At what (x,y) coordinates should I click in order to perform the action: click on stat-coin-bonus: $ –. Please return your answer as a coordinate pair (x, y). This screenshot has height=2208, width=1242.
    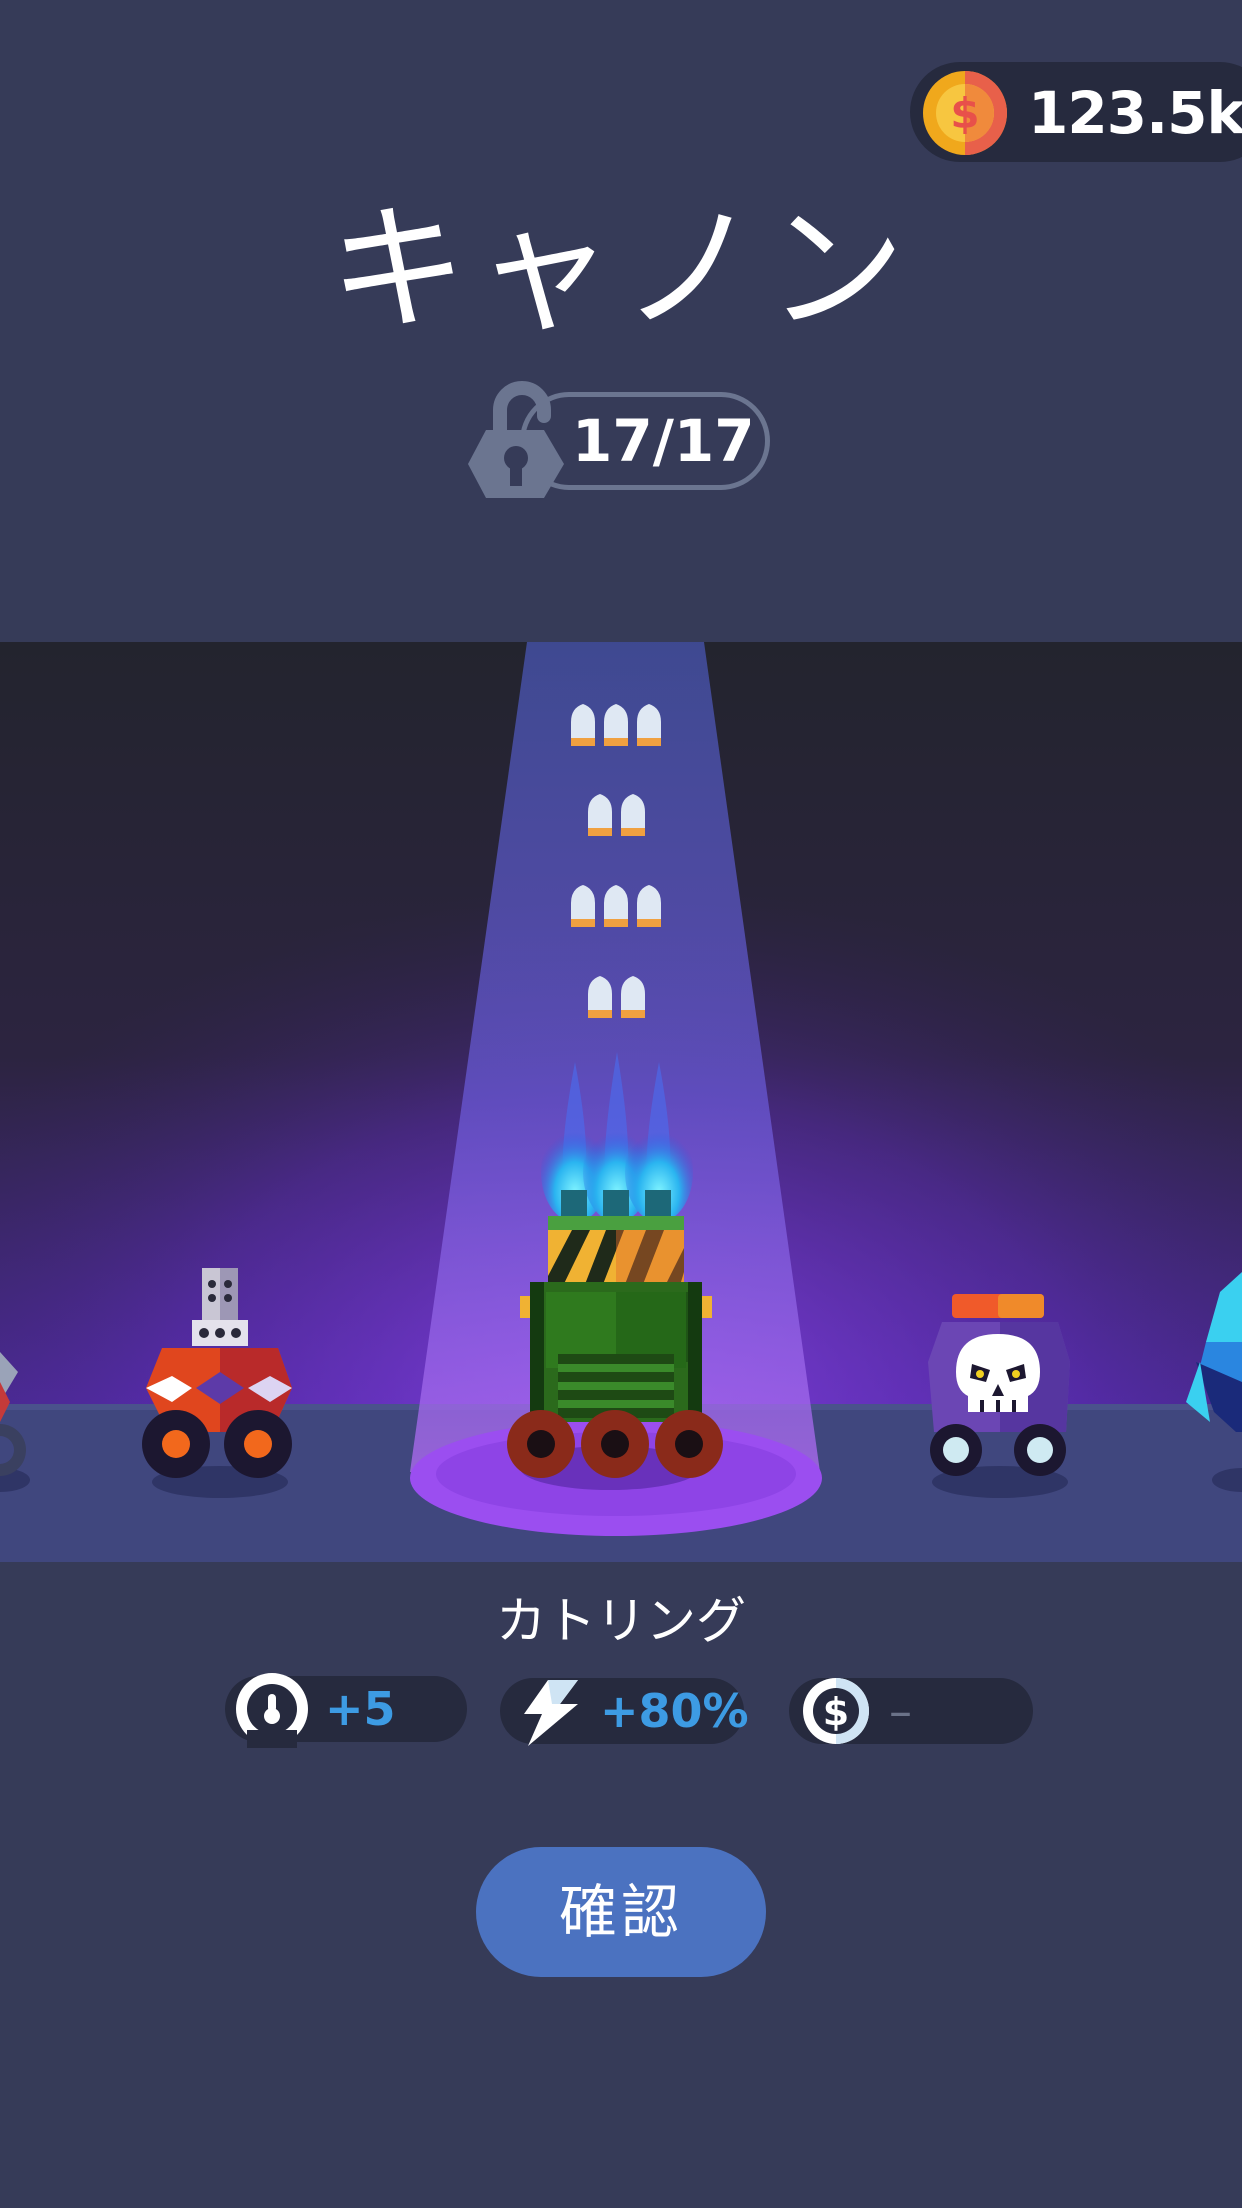
    Looking at the image, I should click on (911, 1711).